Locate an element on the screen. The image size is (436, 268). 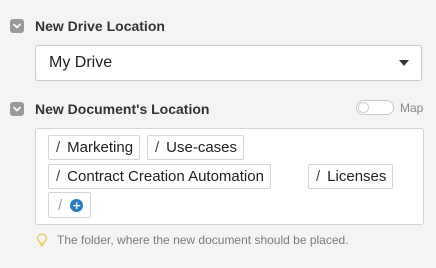
path-segment-label: Use-cases is located at coordinates (202, 147).